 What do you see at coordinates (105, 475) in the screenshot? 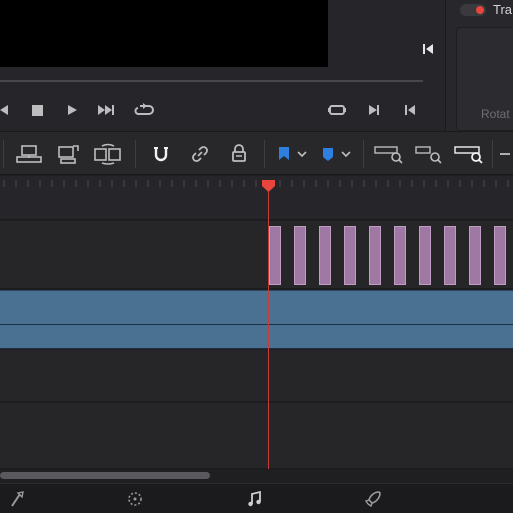
I see `scrollbar-thumb` at bounding box center [105, 475].